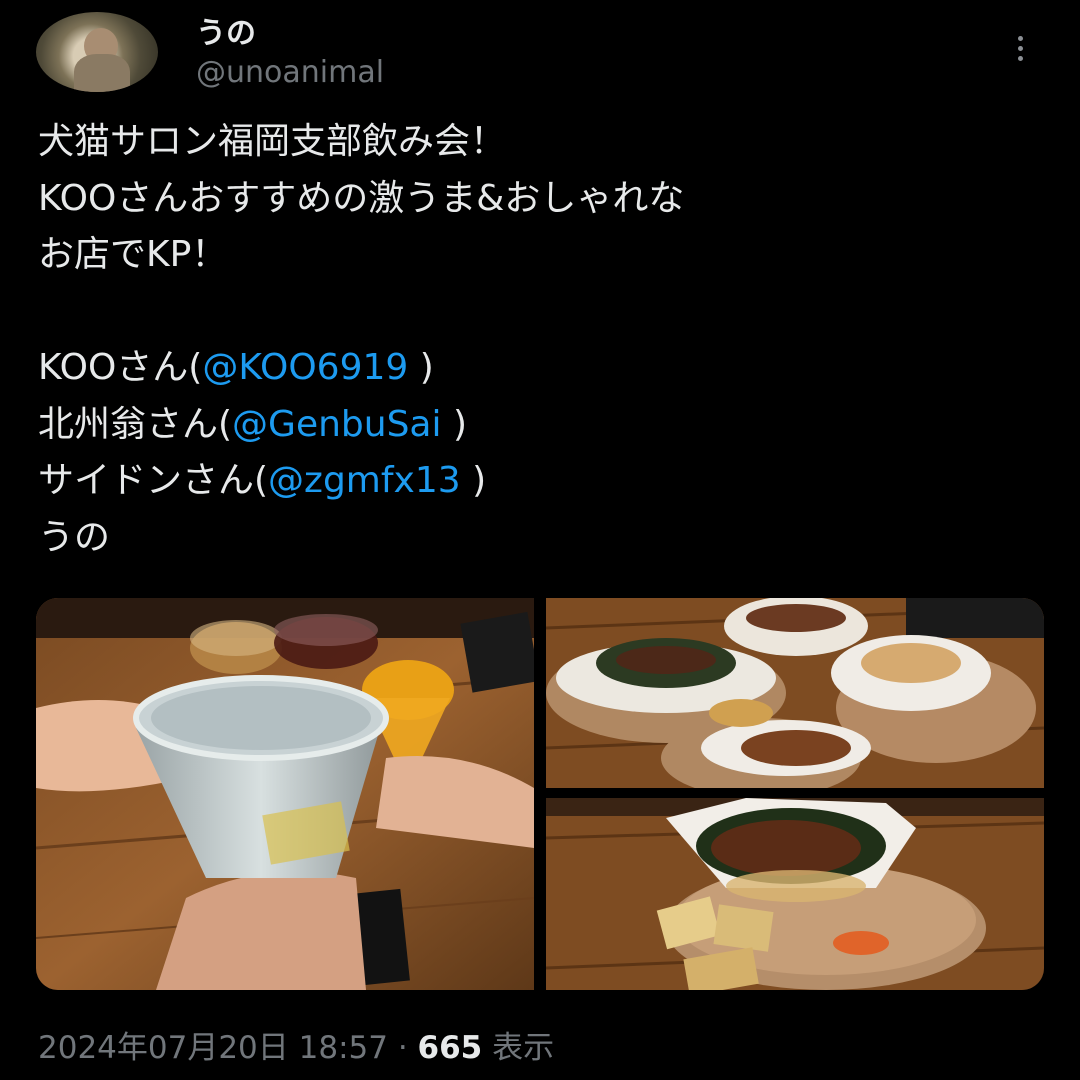 The image size is (1080, 1080). Describe the element at coordinates (213, 1048) in the screenshot. I see `tweet-timestamp: 2024年07月20日 18:57` at that location.